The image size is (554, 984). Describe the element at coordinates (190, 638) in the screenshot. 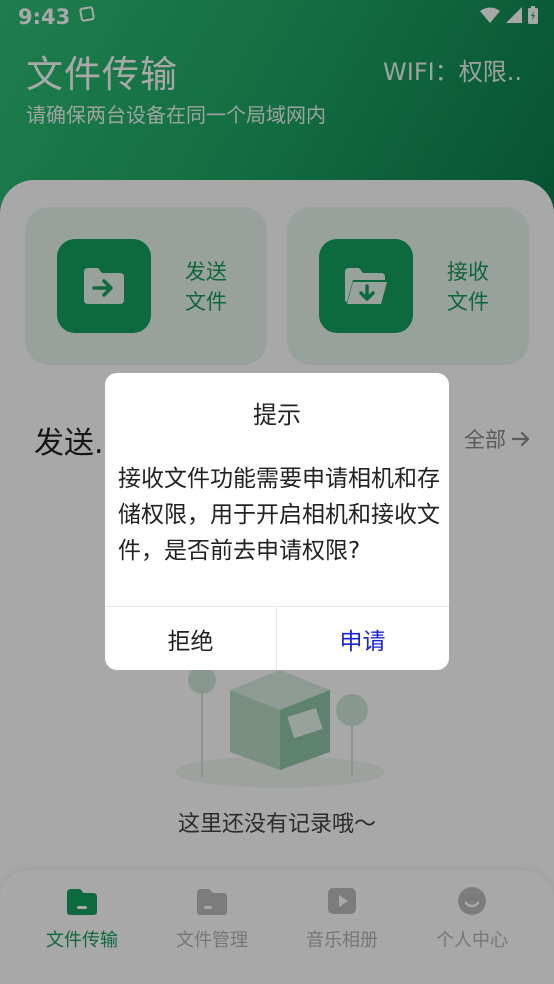

I see `reject-button: 拒绝` at that location.